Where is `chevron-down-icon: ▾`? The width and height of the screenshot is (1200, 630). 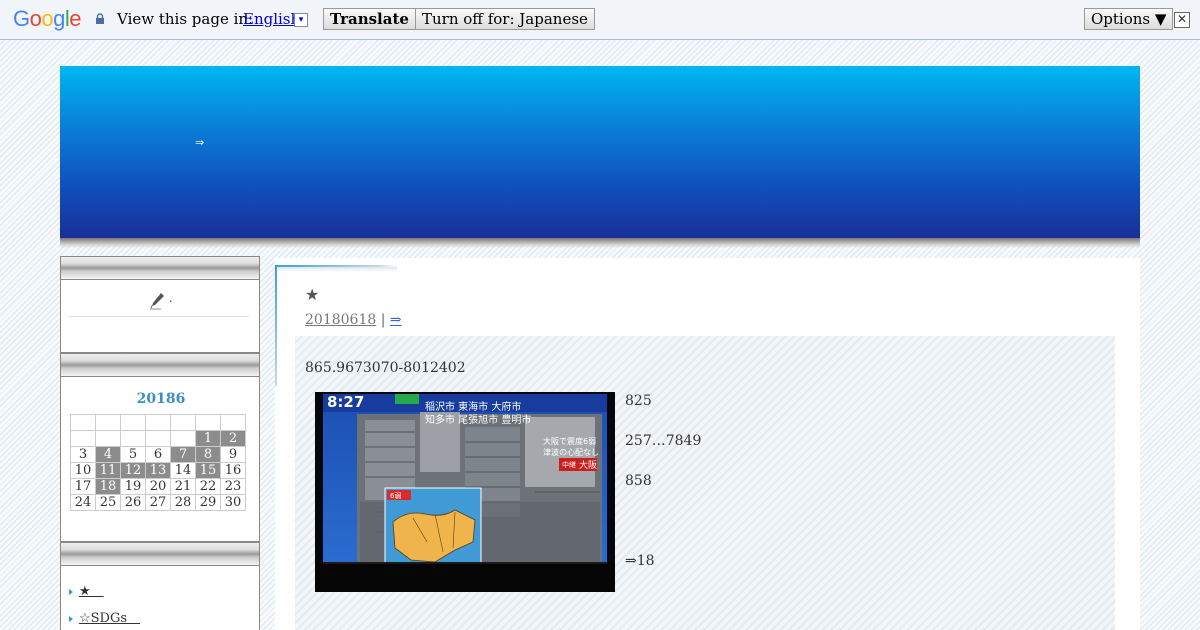
chevron-down-icon: ▾ is located at coordinates (301, 20).